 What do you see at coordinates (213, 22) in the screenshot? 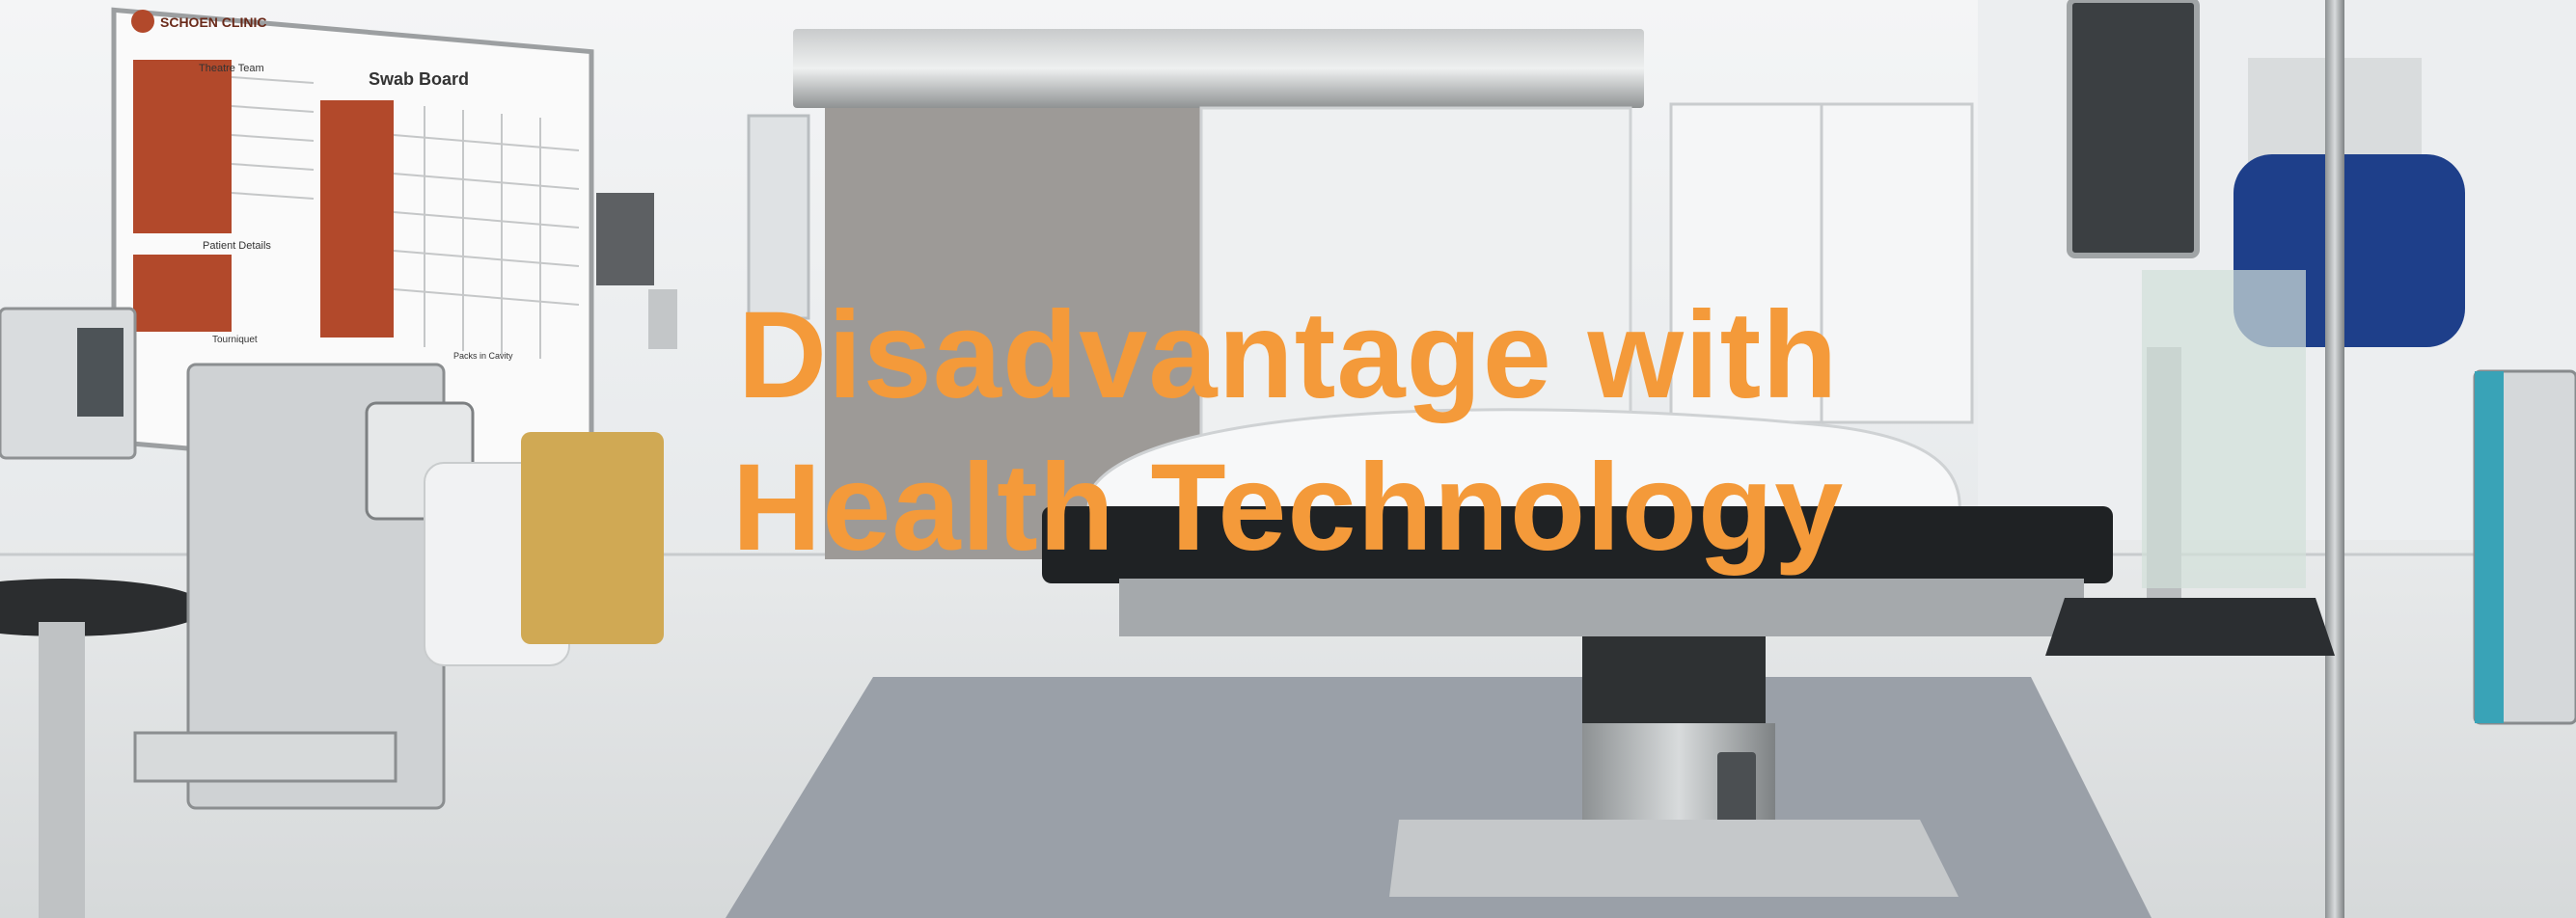
I see `board-brand: SCHOEN CLINIC` at bounding box center [213, 22].